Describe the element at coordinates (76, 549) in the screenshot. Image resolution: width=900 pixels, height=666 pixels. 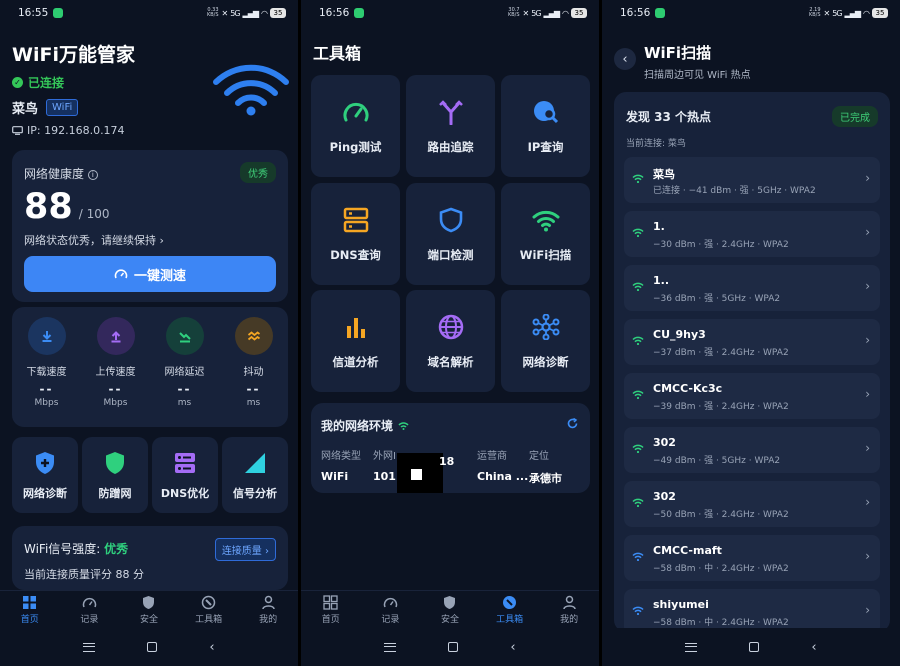
I see `wifi-strength-text: WiFi信号强度: 优秀` at that location.